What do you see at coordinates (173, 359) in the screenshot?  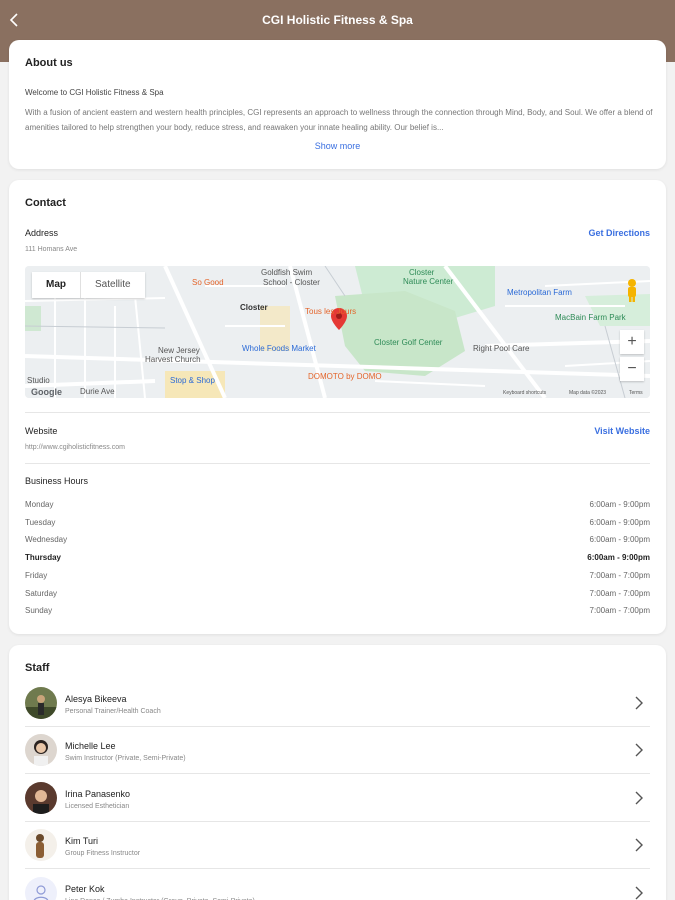 I see `map-poi-nj-harvest-2: Harvest Church` at bounding box center [173, 359].